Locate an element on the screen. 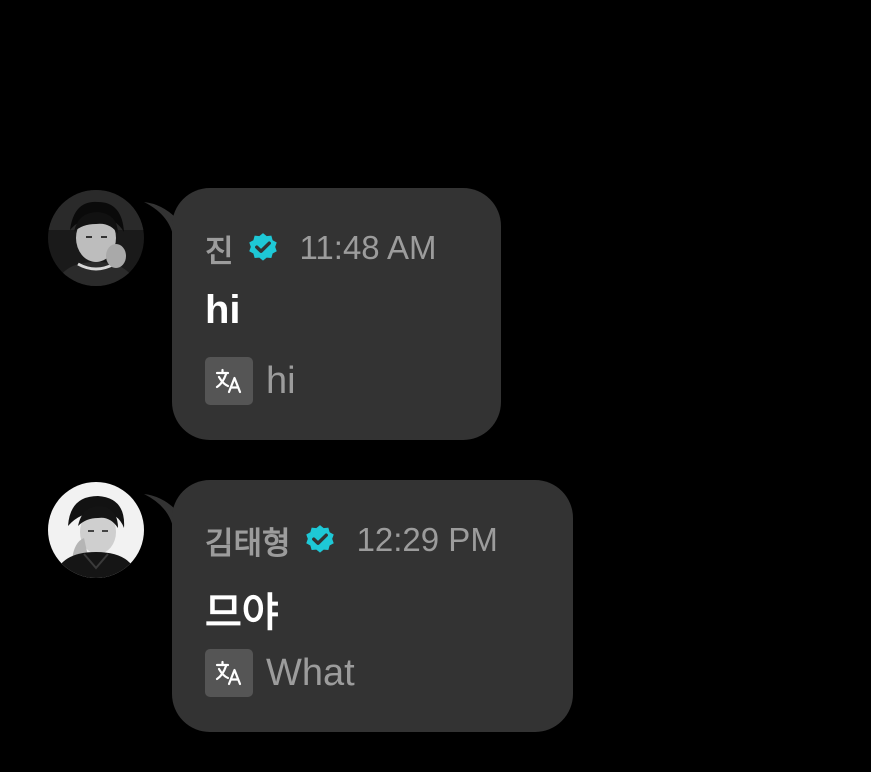 Image resolution: width=871 pixels, height=772 pixels. message-timestamp: 11:48 AM is located at coordinates (368, 247).